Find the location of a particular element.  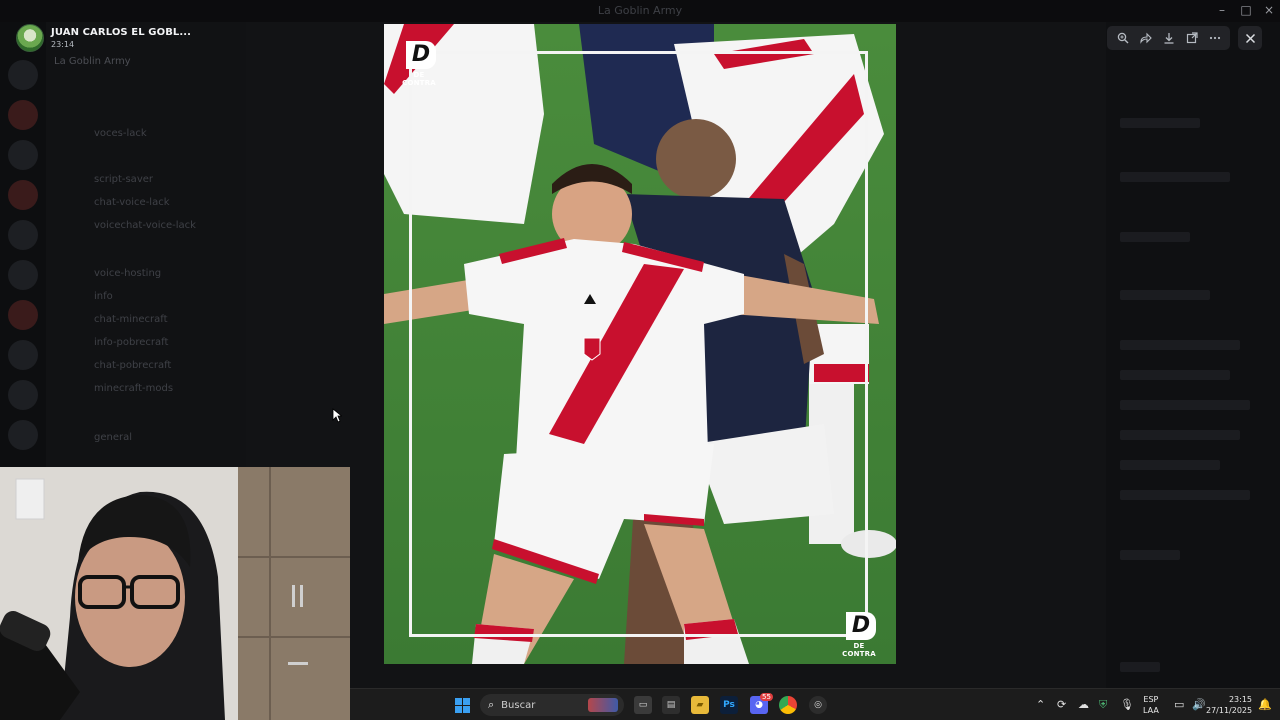

cloud-icon: ☁ is located at coordinates (1083, 704).